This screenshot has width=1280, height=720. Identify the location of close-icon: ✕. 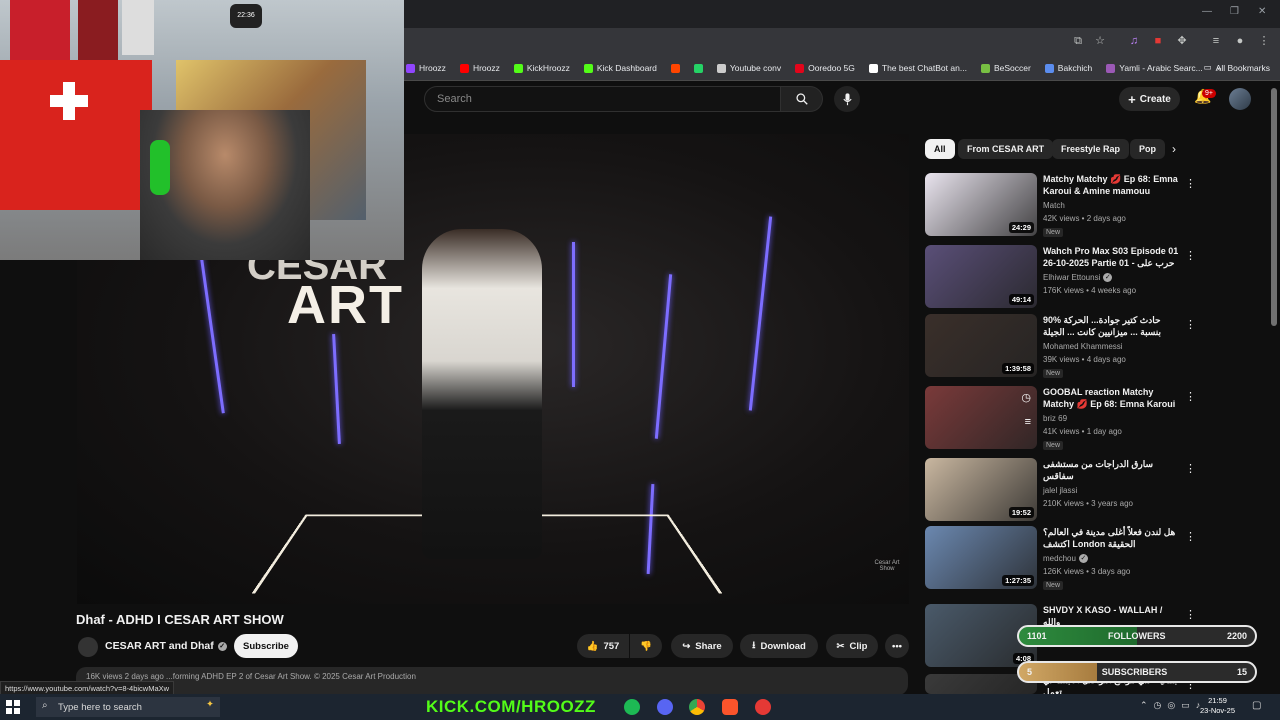
(1262, 11).